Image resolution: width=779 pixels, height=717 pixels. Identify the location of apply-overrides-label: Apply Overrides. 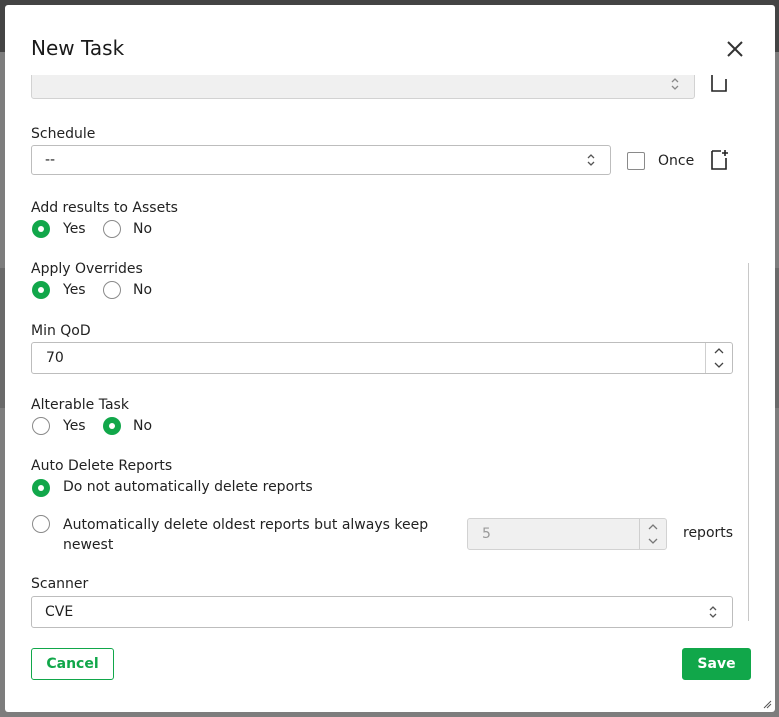
(87, 269).